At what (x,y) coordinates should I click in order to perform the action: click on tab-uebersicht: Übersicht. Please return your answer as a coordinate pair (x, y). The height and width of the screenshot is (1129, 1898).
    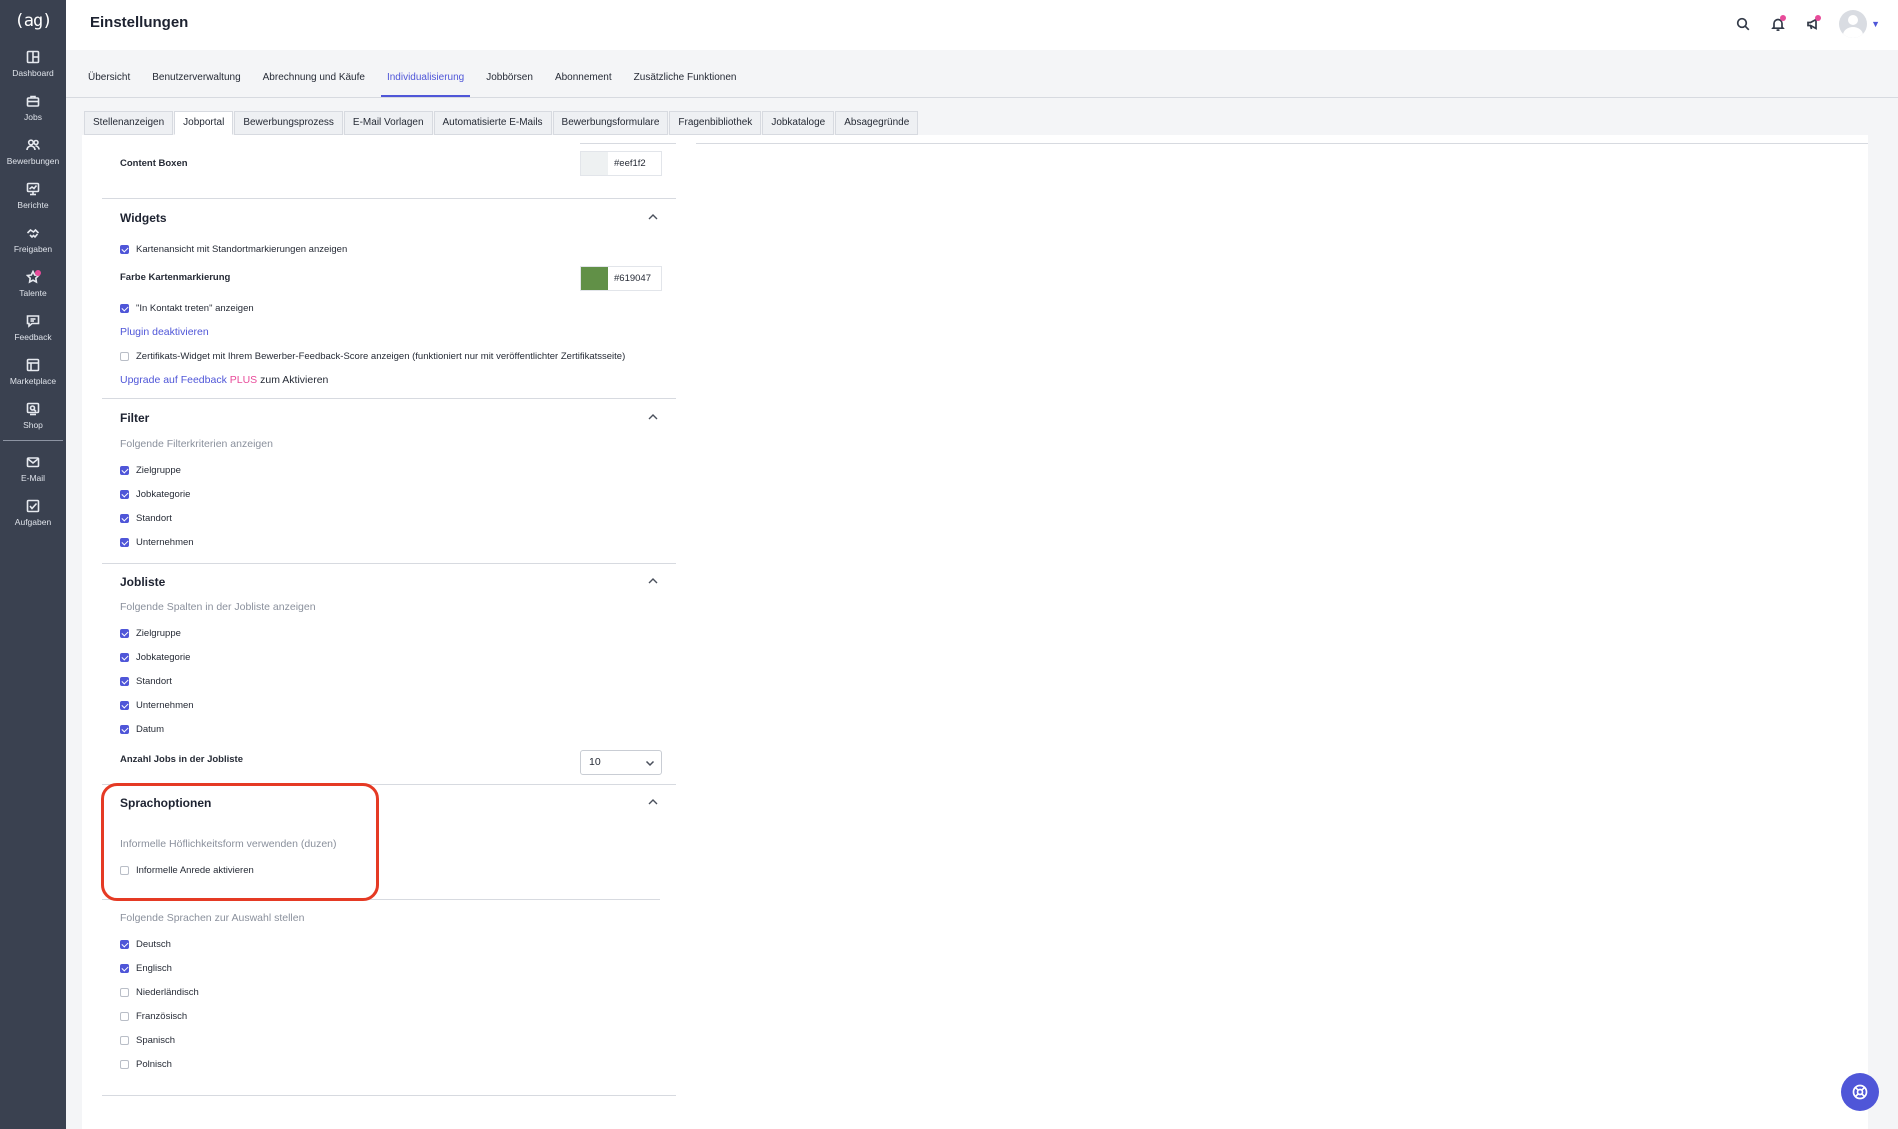
    Looking at the image, I should click on (109, 84).